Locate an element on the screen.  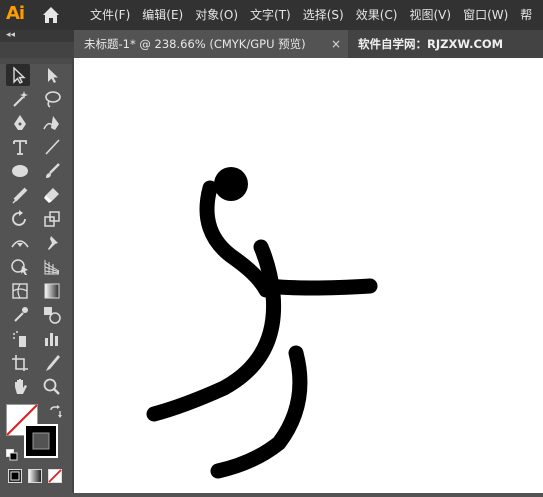
puppet-warp-tool is located at coordinates (52, 243).